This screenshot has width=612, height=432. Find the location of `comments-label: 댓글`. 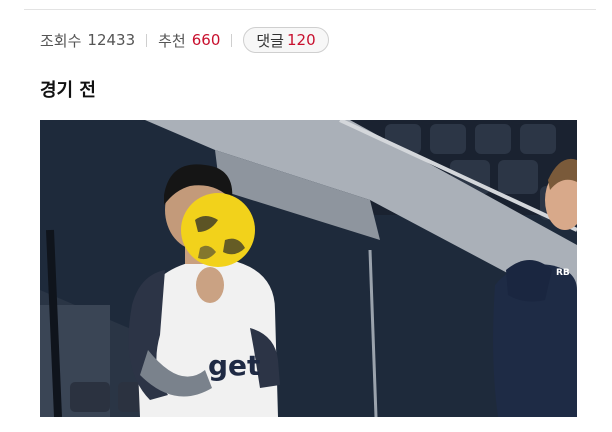

comments-label: 댓글 is located at coordinates (270, 40).